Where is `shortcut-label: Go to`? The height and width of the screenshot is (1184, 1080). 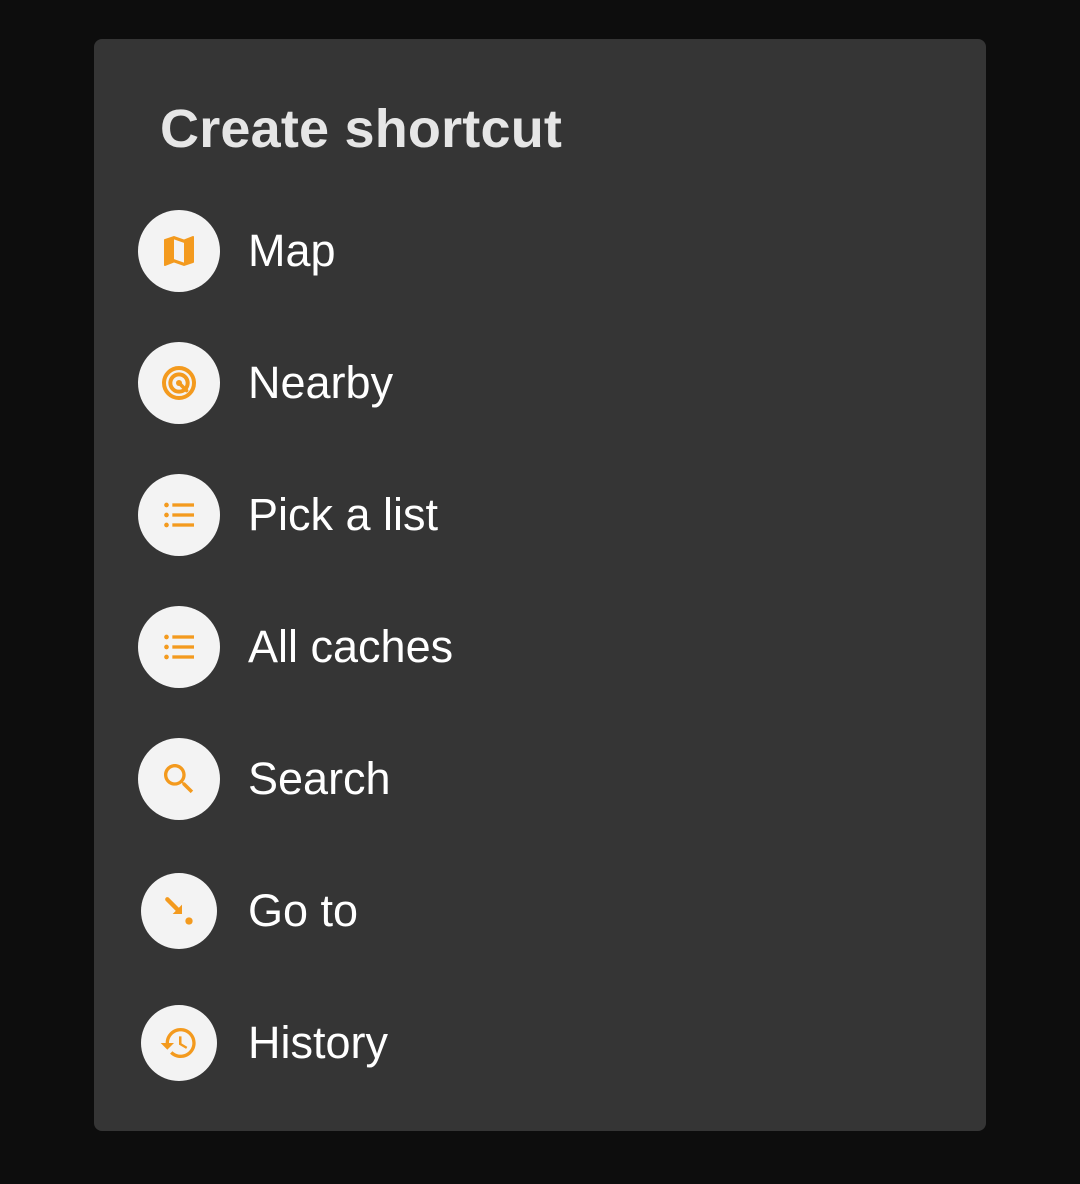
shortcut-label: Go to is located at coordinates (303, 910).